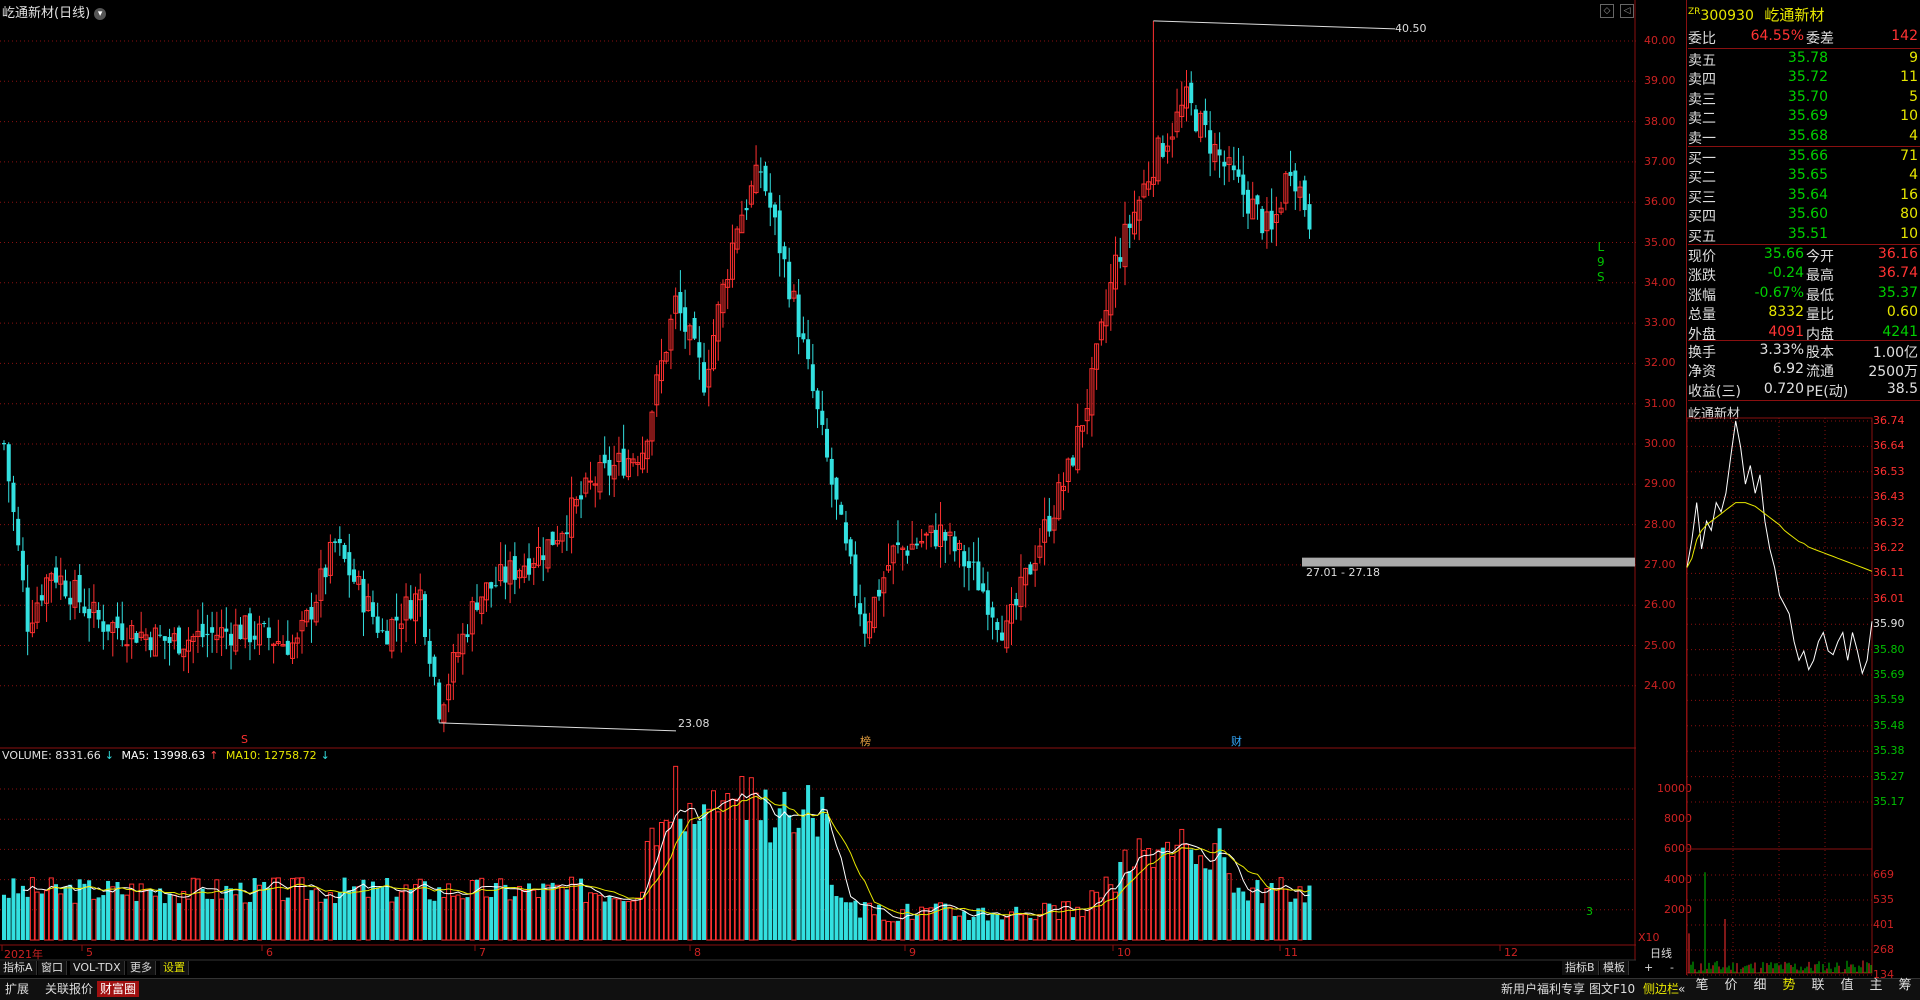 The height and width of the screenshot is (1000, 1920). What do you see at coordinates (1789, 986) in the screenshot?
I see `minute-tab: 势` at bounding box center [1789, 986].